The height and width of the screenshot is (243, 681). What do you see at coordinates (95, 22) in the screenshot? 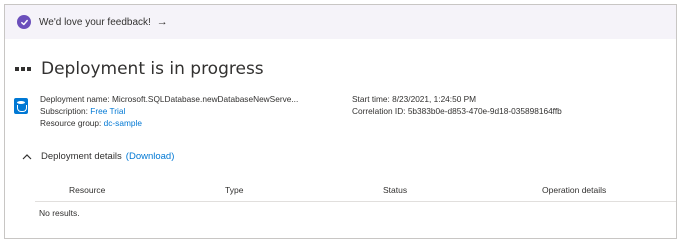
I see `feedback-text: We'd love your feedback!` at bounding box center [95, 22].